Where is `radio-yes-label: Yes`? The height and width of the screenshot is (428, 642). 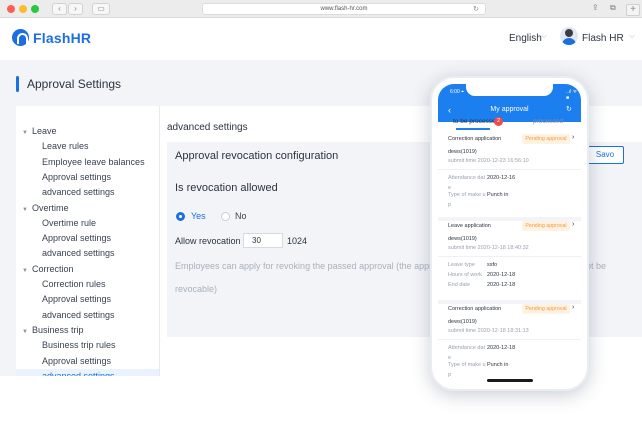
radio-yes-label: Yes is located at coordinates (198, 216).